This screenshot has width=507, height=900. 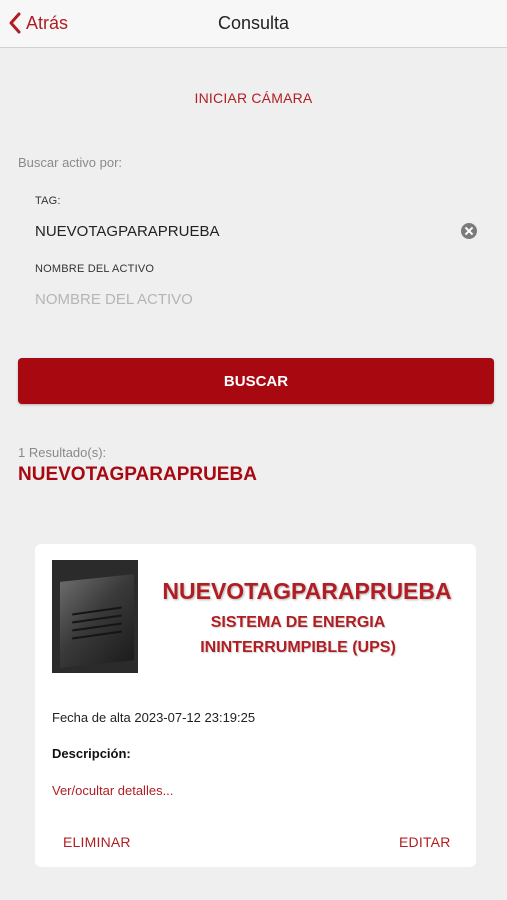 I want to click on page-title: Consulta, so click(x=253, y=23).